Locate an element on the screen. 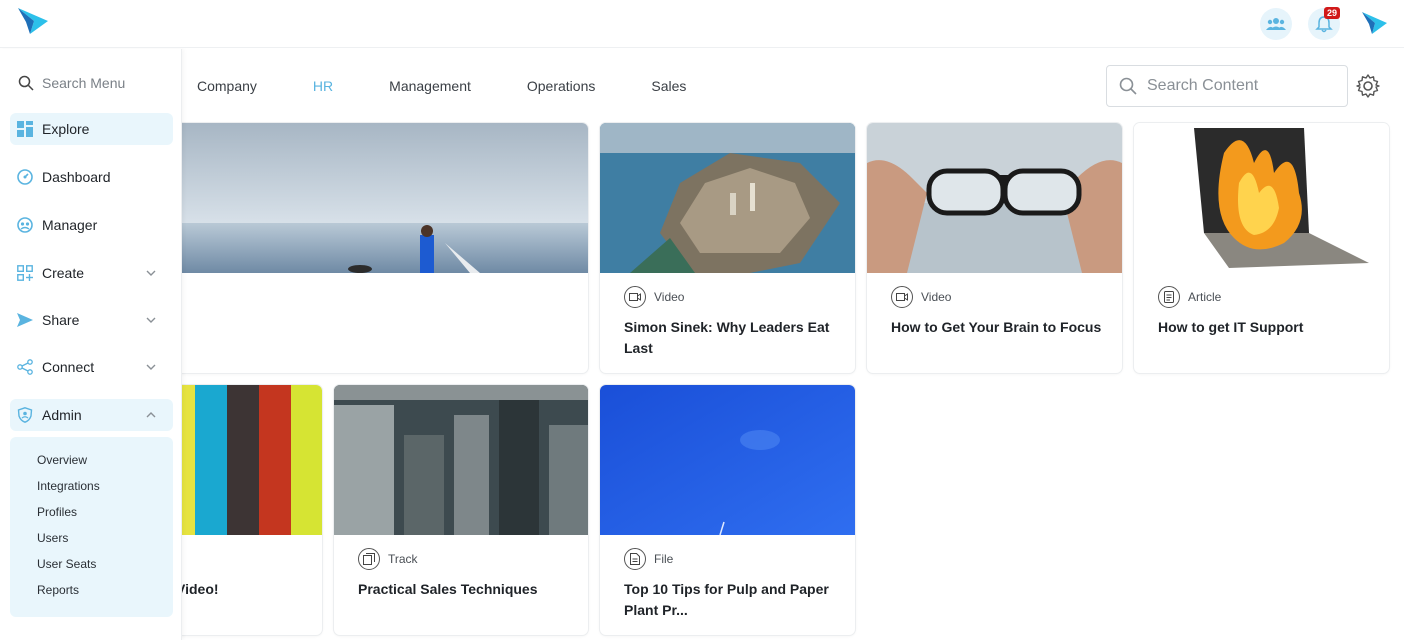 This screenshot has height=640, width=1404. admin-sub-users: Users is located at coordinates (52, 538).